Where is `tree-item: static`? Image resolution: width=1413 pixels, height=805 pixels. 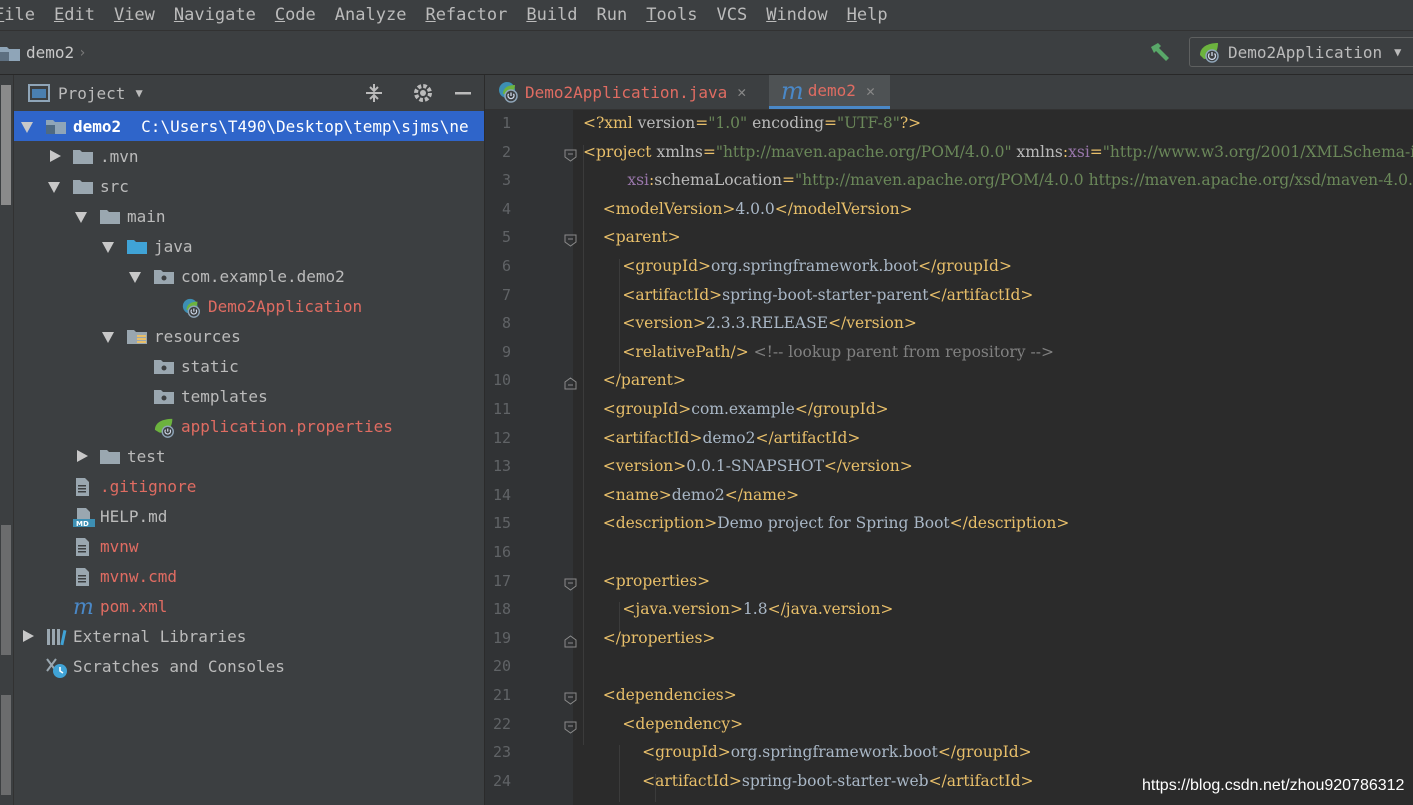 tree-item: static is located at coordinates (249, 366).